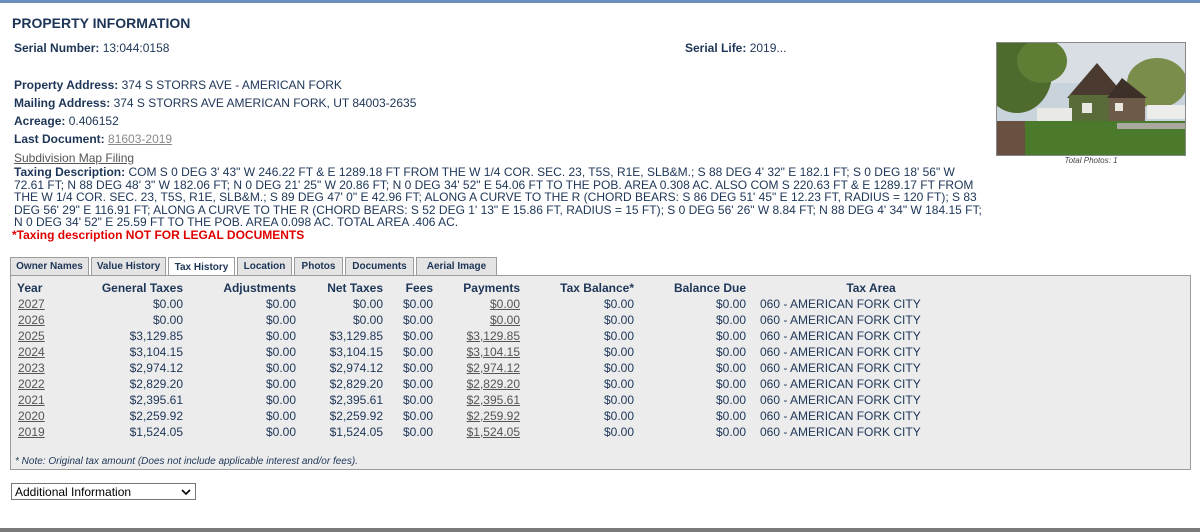 Image resolution: width=1200 pixels, height=532 pixels. I want to click on property-address-label: Property Address:, so click(66, 85).